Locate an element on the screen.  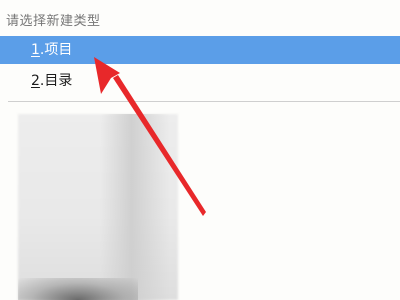
menu-item-project-label: .项目 is located at coordinates (56, 50).